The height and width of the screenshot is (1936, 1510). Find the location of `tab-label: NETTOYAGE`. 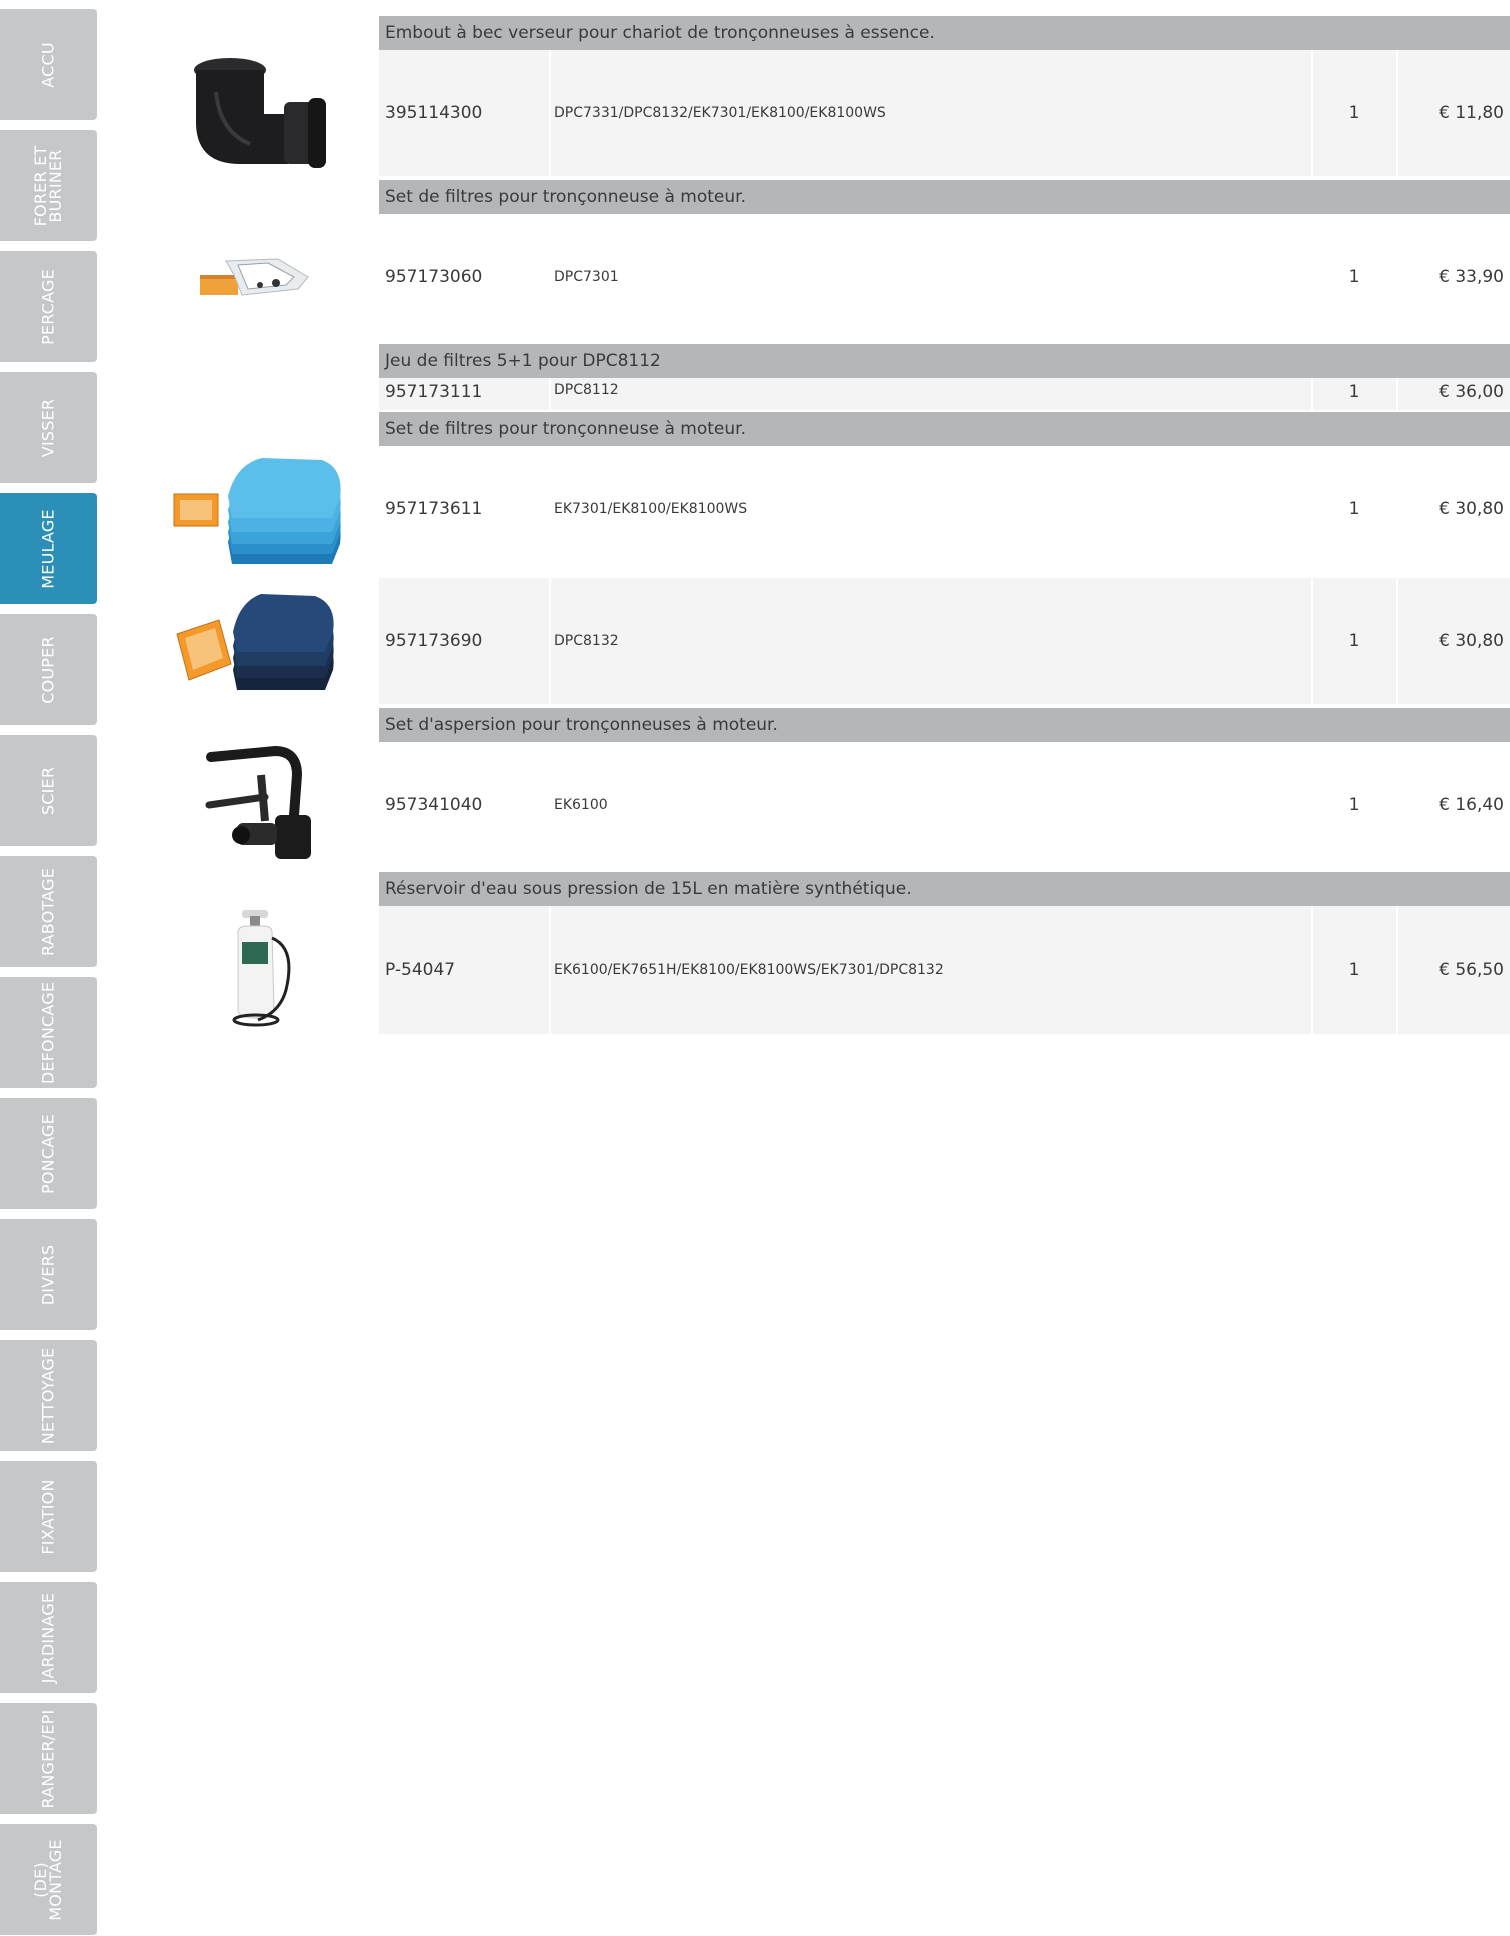

tab-label: NETTOYAGE is located at coordinates (48, 1396).